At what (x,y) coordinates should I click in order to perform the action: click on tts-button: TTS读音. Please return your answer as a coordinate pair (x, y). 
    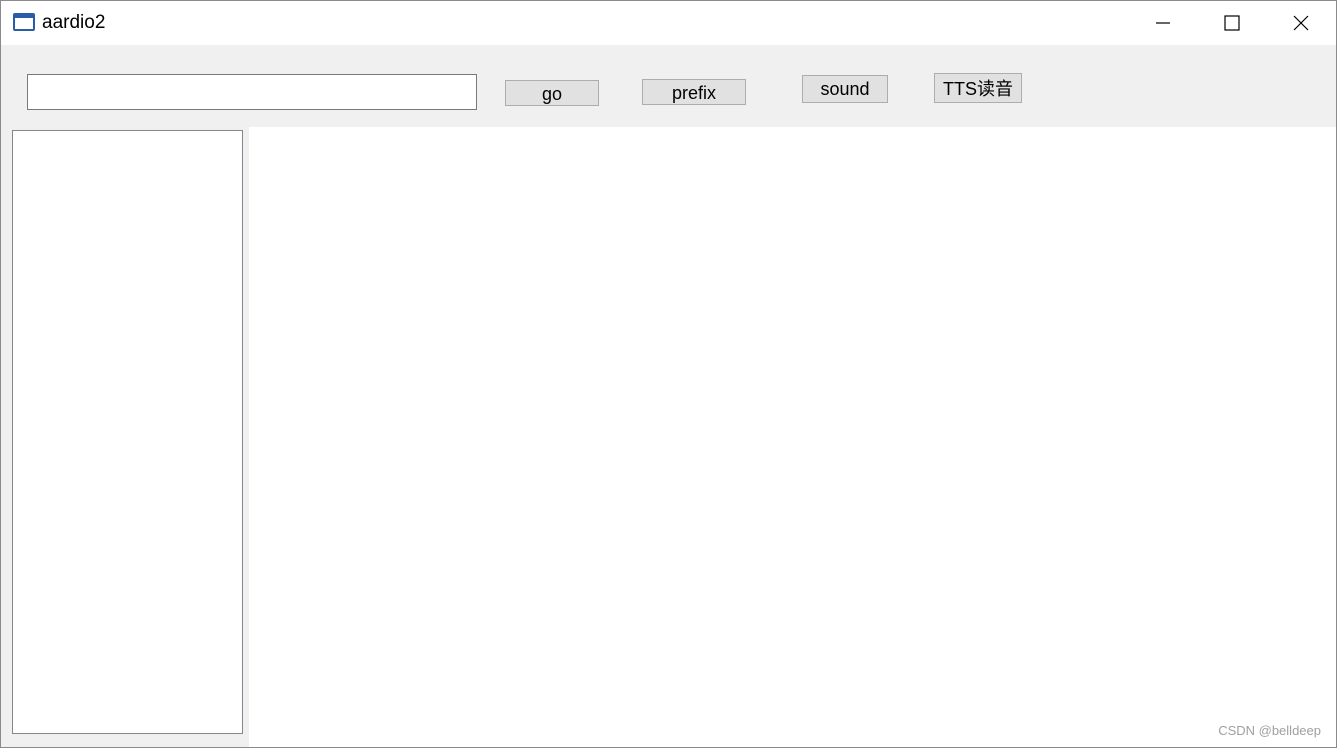
    Looking at the image, I should click on (978, 88).